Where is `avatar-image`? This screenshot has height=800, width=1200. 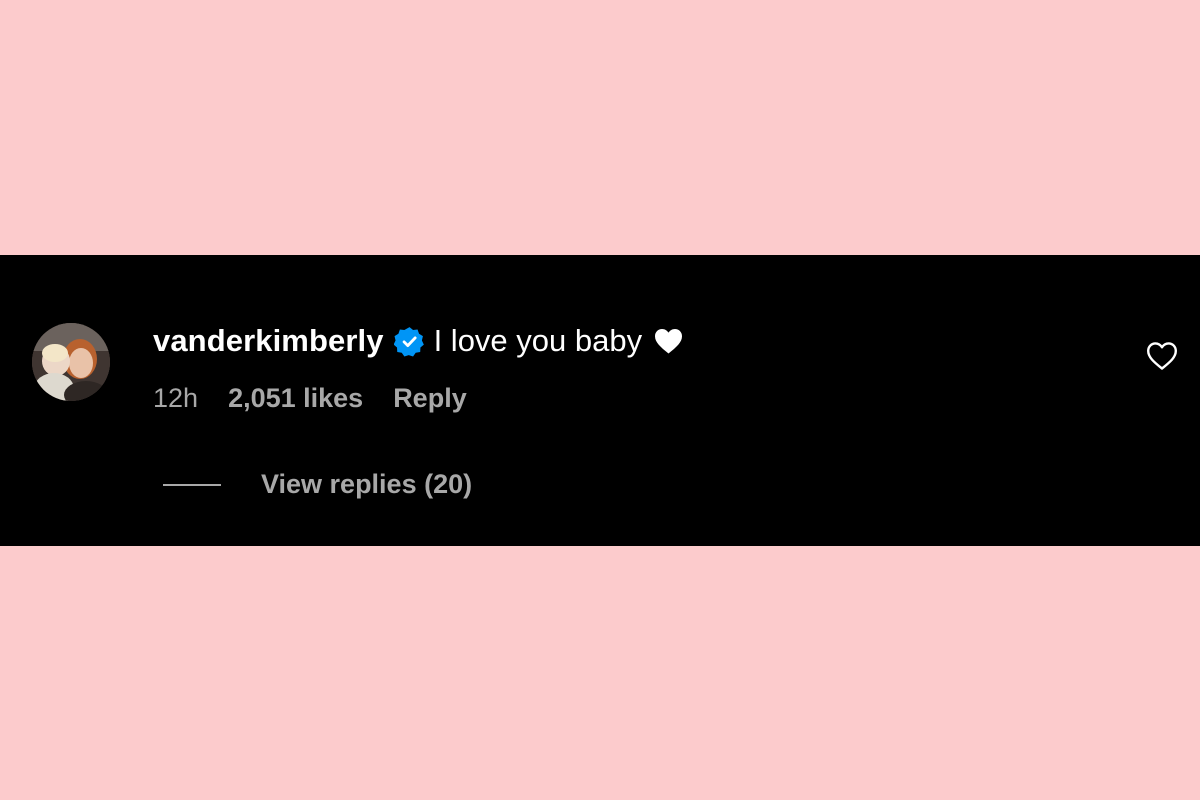 avatar-image is located at coordinates (71, 362).